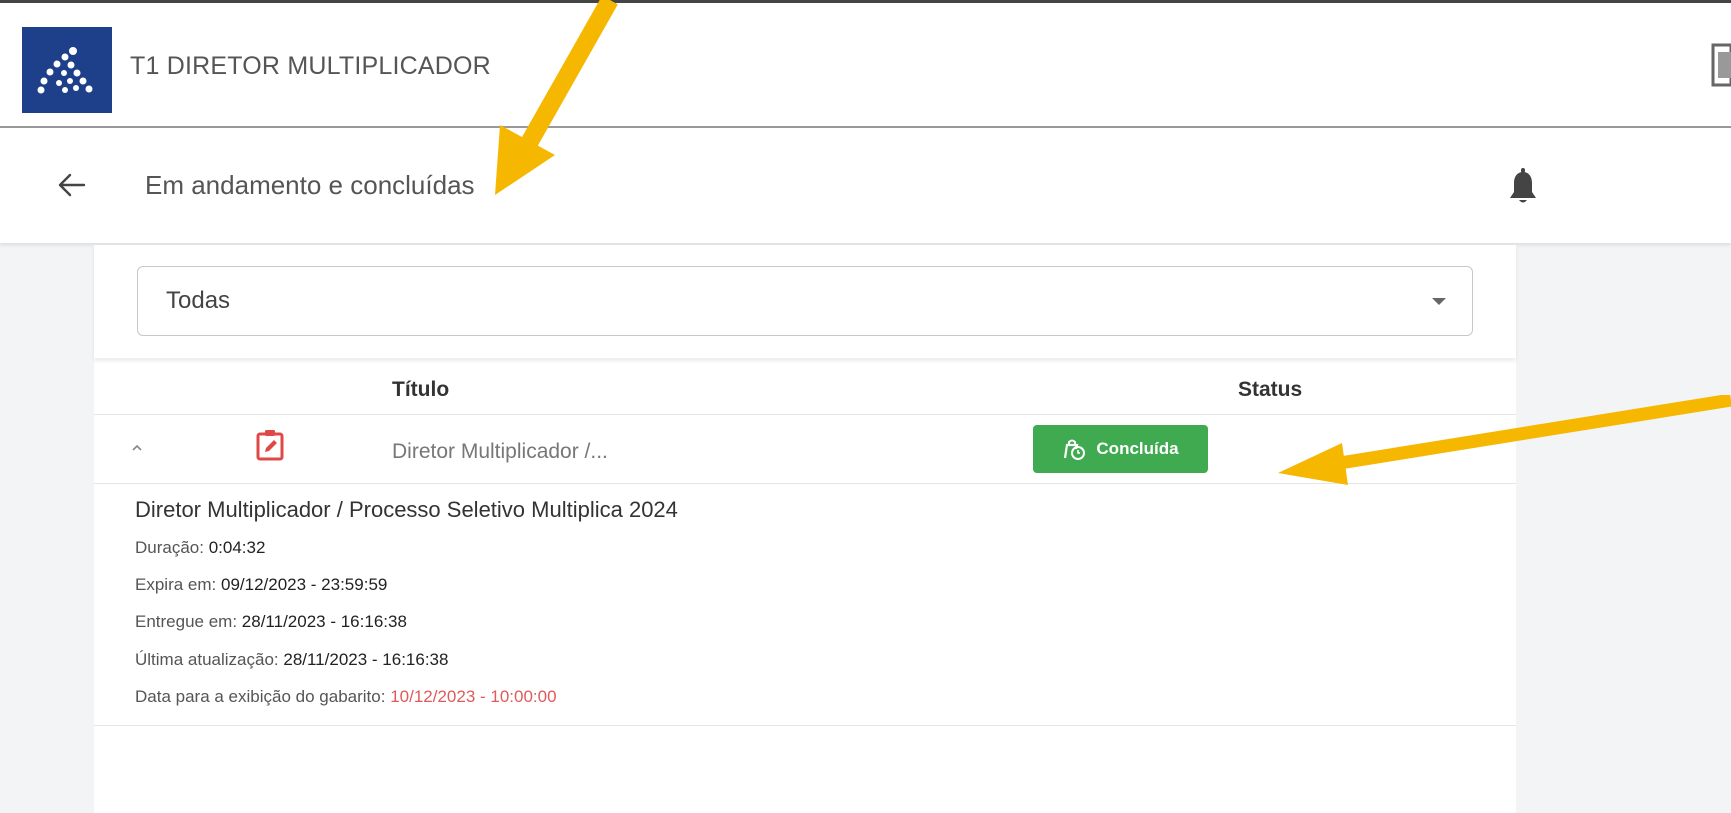 The height and width of the screenshot is (813, 1731). What do you see at coordinates (270, 445) in the screenshot?
I see `clipboard-edit-icon` at bounding box center [270, 445].